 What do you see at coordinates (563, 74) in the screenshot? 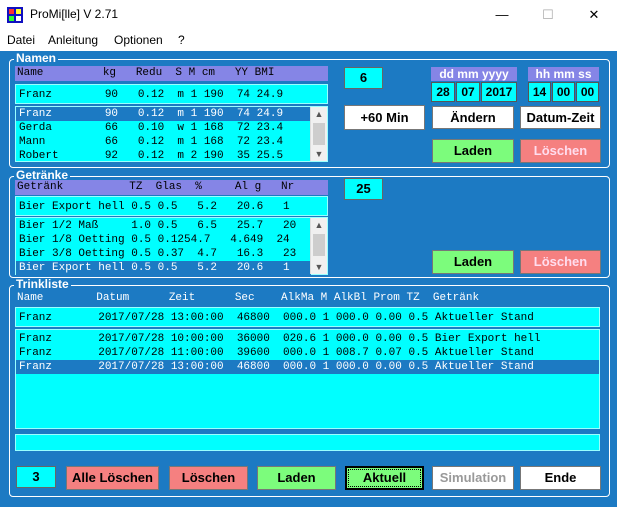
I see `time-label: hh mm ss` at bounding box center [563, 74].